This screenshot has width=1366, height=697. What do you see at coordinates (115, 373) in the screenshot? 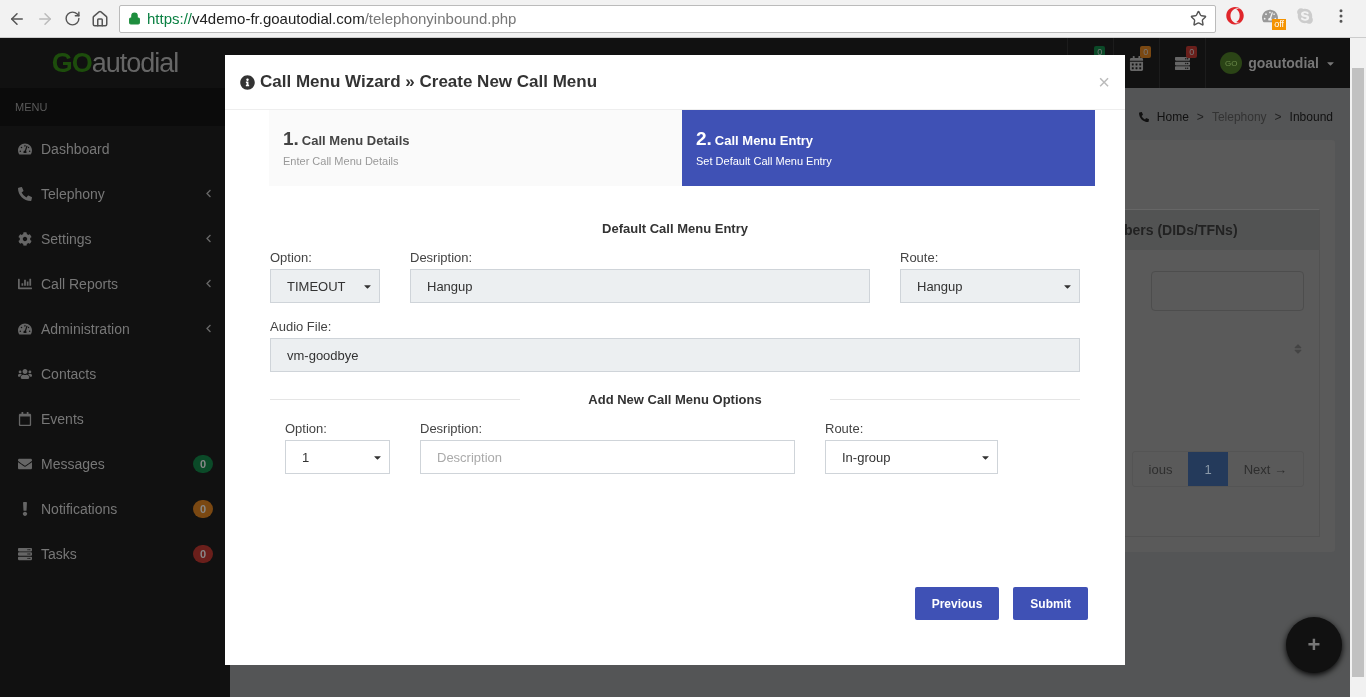
I see `sidebar-item: Contacts` at bounding box center [115, 373].